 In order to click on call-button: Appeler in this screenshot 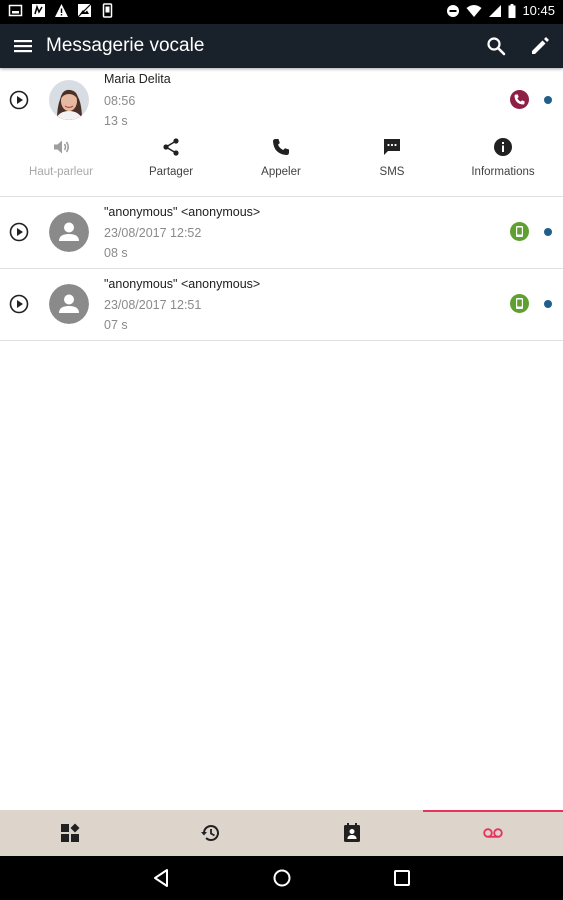, I will do `click(281, 159)`.